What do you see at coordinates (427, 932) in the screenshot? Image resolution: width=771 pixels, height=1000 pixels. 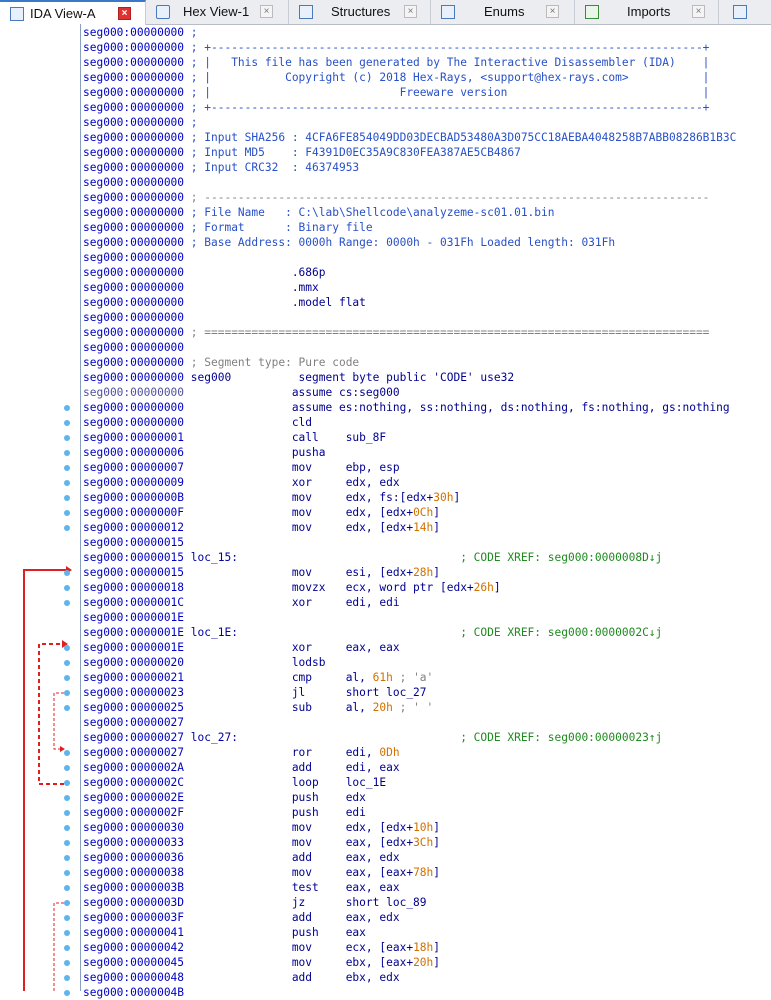 I see `disasm-line: seg000:00000041 push eax` at bounding box center [427, 932].